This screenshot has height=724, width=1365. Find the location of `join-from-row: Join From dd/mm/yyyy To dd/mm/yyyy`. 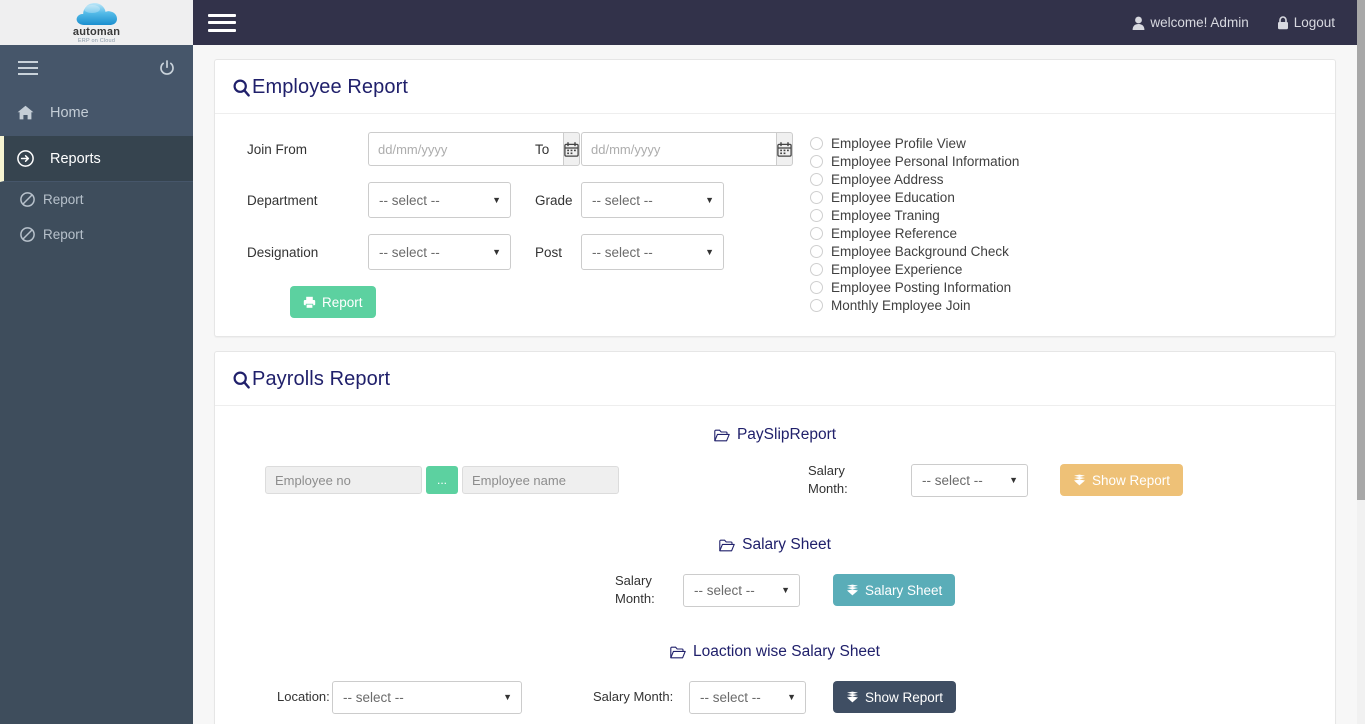

join-from-row: Join From dd/mm/yyyy To dd/mm/yyyy is located at coordinates (515, 149).